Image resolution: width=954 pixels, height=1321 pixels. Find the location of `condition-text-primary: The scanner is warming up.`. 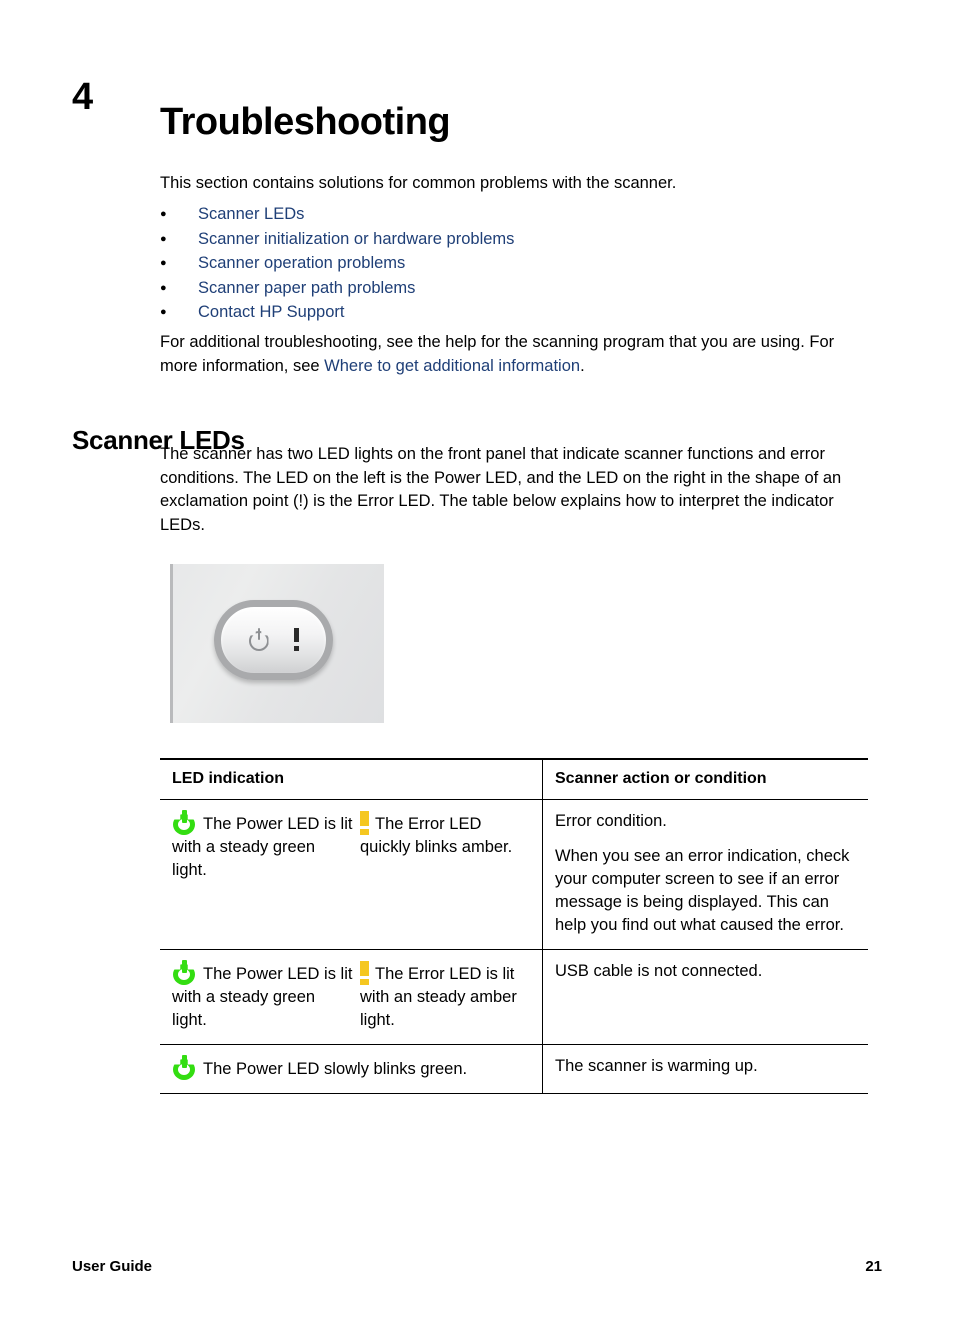

condition-text-primary: The scanner is warming up. is located at coordinates (656, 1066).